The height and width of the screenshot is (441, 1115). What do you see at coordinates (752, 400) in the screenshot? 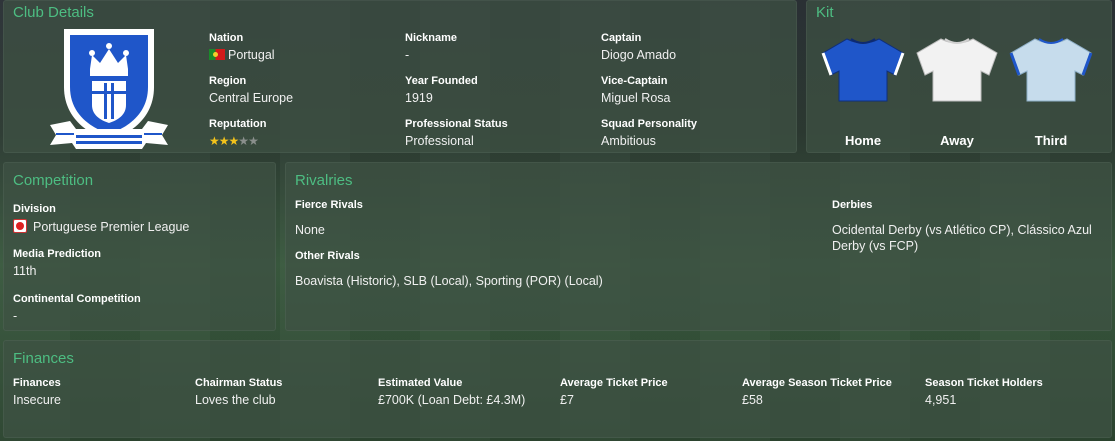
I see `season-ticket-price-value: £58` at bounding box center [752, 400].